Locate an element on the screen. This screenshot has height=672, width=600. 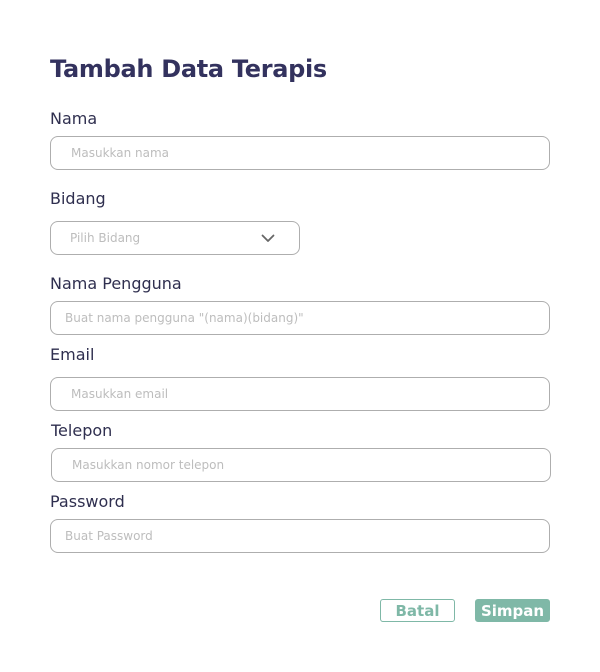
password-label: Password is located at coordinates (87, 501).